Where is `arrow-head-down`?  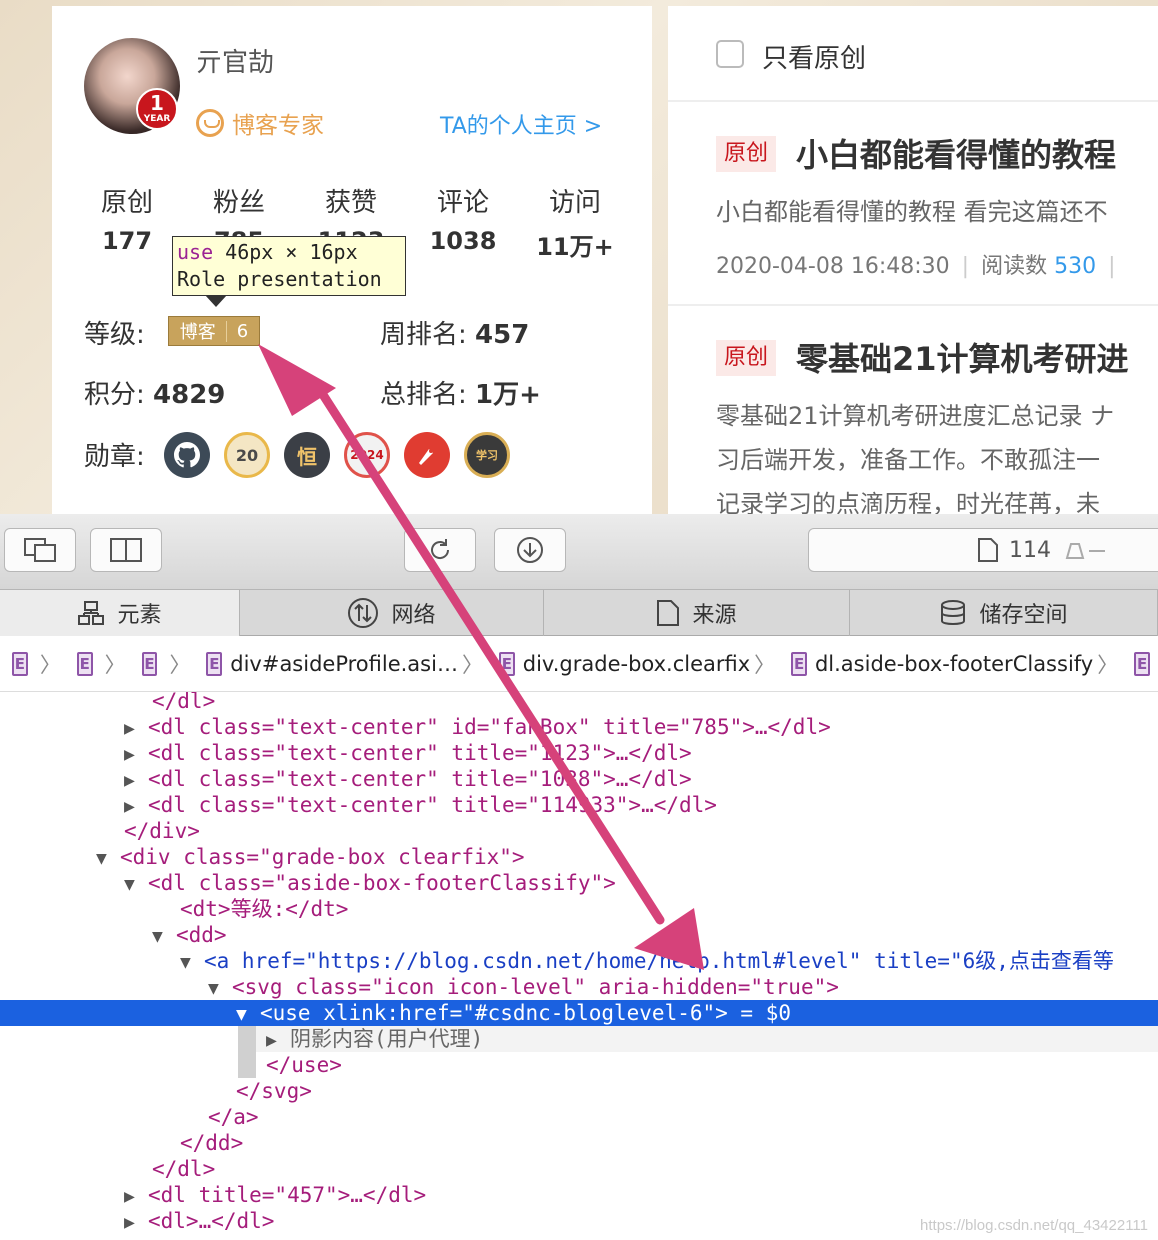
arrow-head-down is located at coordinates (669, 939).